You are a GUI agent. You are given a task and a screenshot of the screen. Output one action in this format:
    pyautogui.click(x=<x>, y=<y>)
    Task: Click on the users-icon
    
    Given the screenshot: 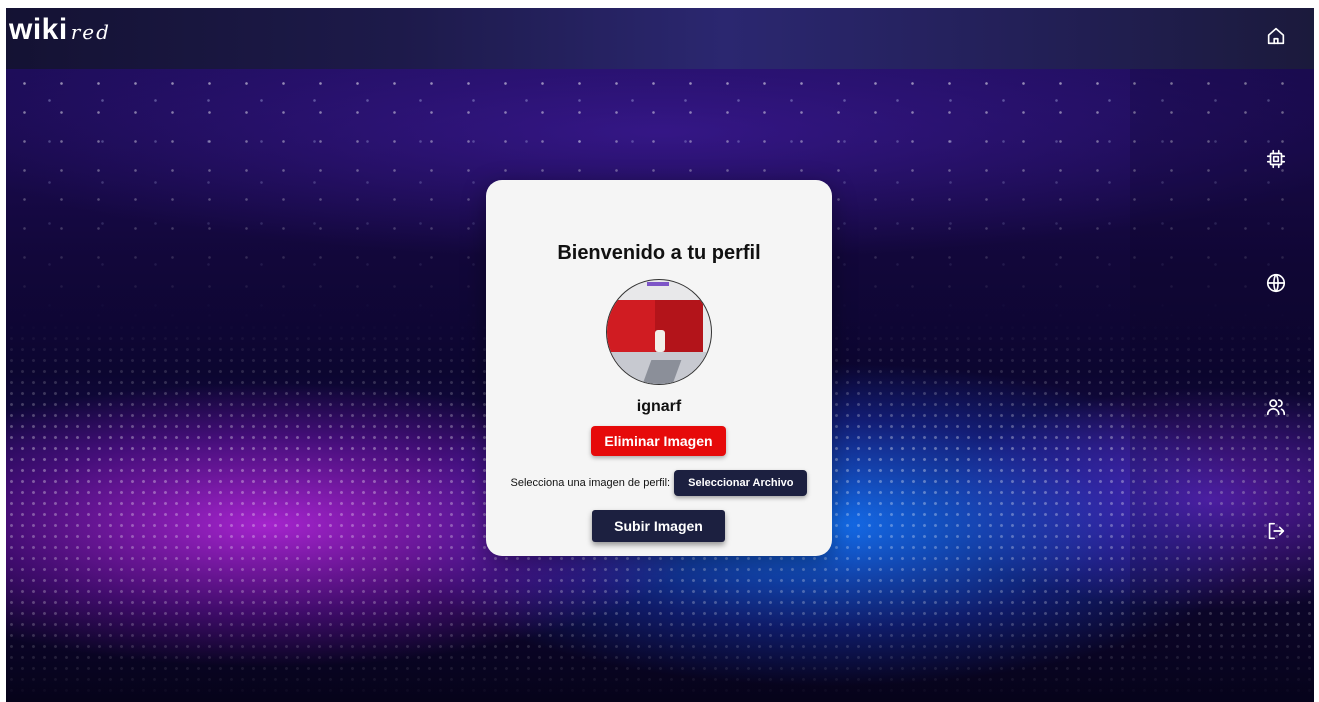 What is the action you would take?
    pyautogui.click(x=1276, y=407)
    